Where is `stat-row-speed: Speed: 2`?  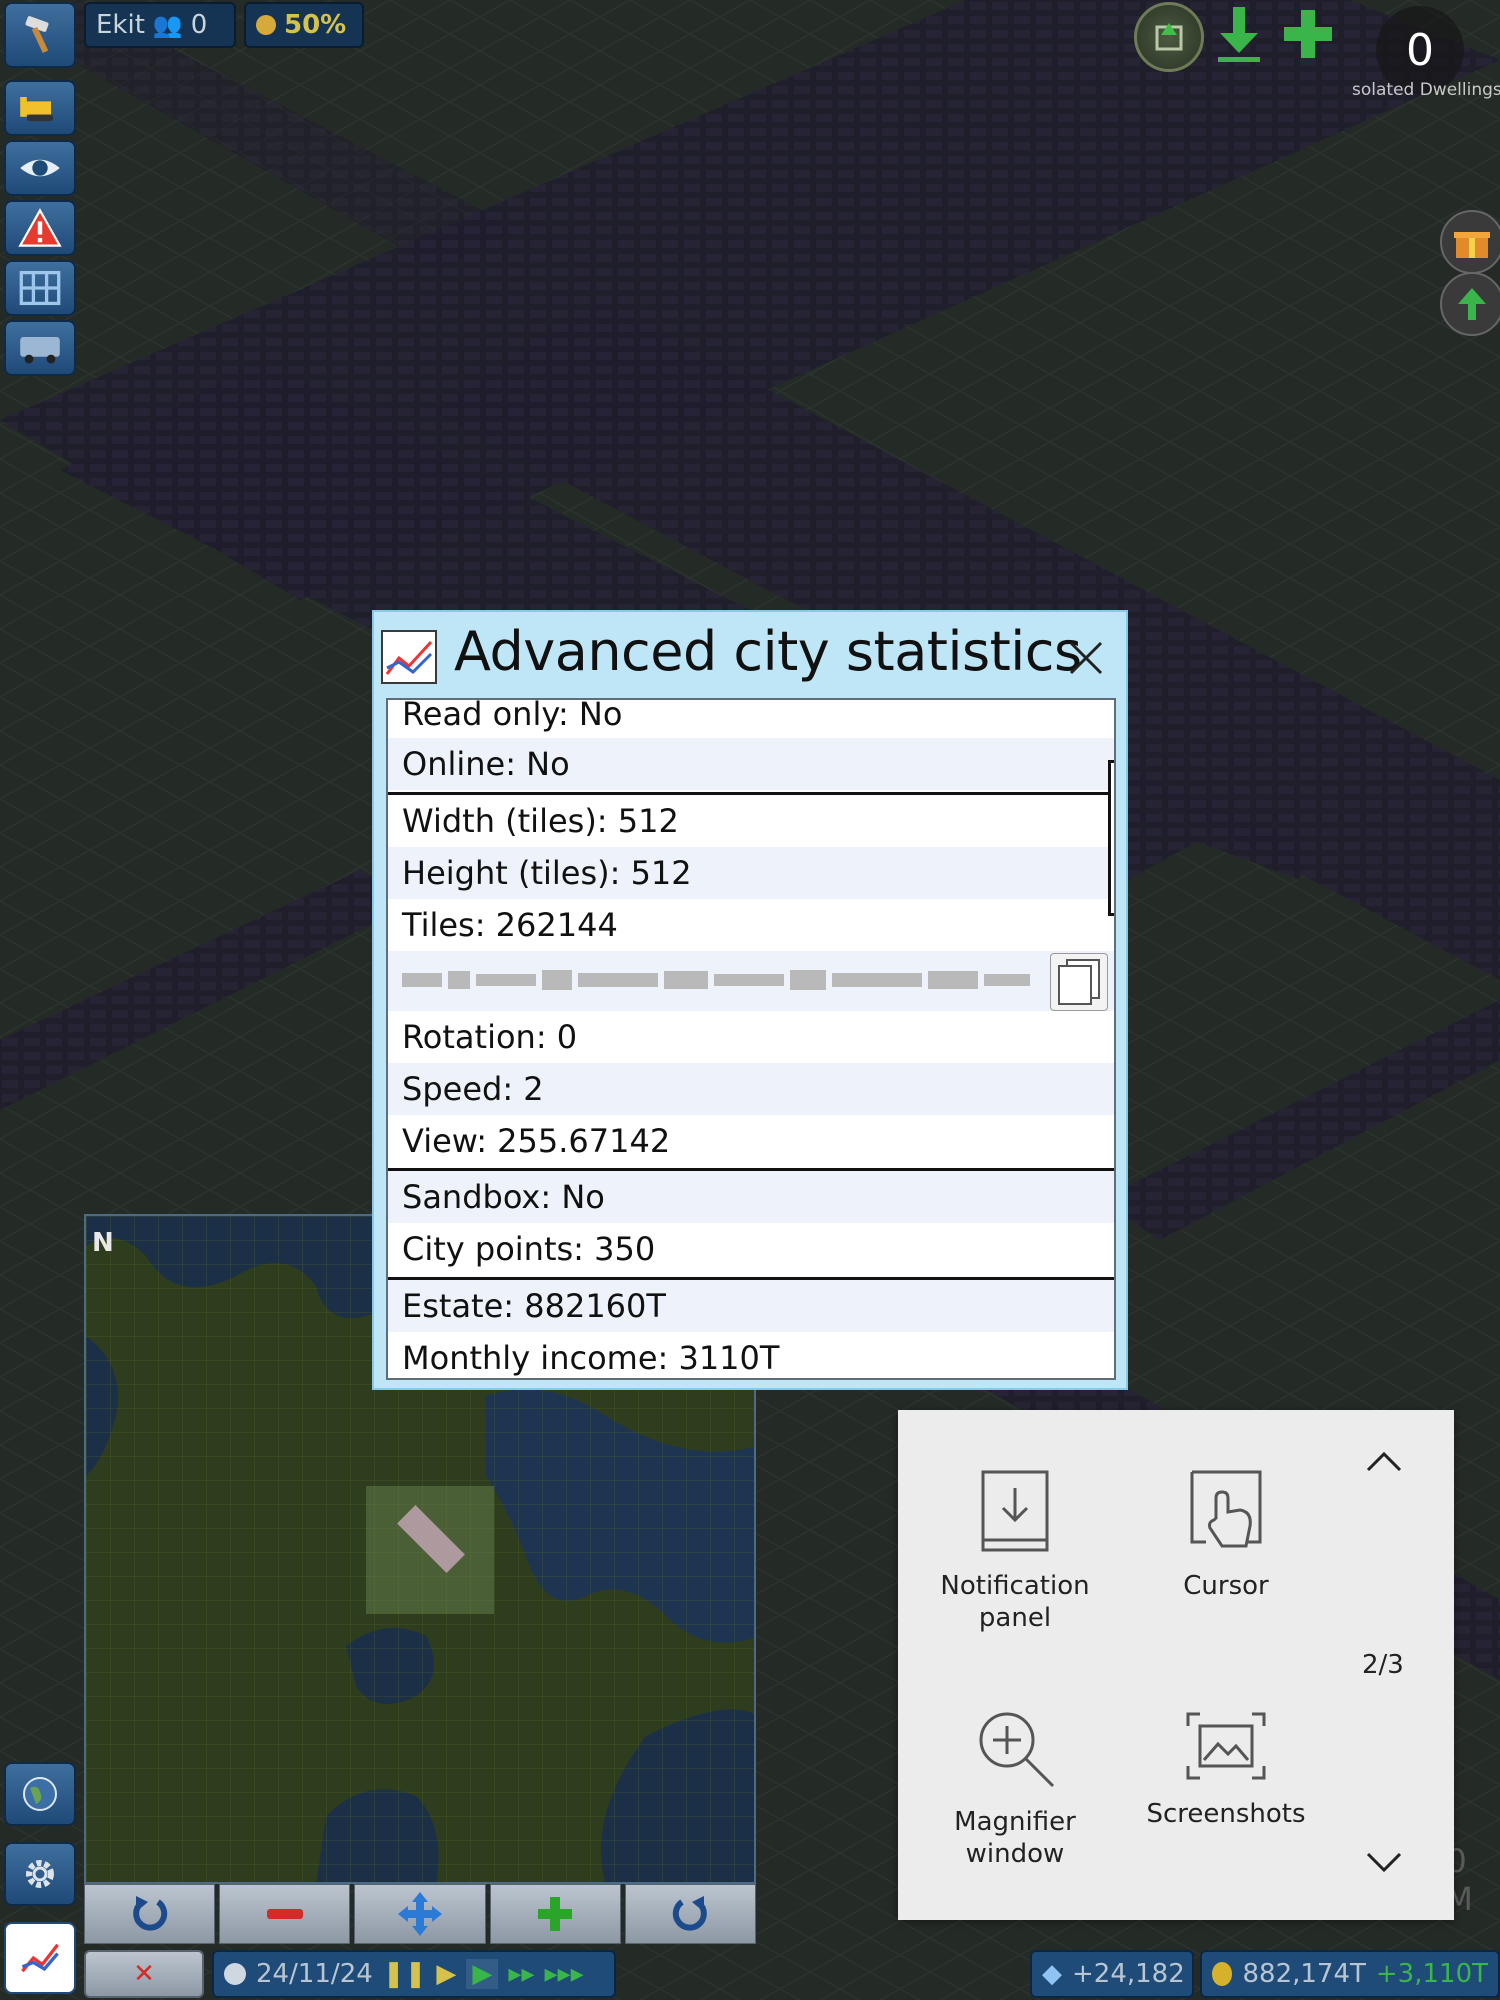
stat-row-speed: Speed: 2 is located at coordinates (751, 1089).